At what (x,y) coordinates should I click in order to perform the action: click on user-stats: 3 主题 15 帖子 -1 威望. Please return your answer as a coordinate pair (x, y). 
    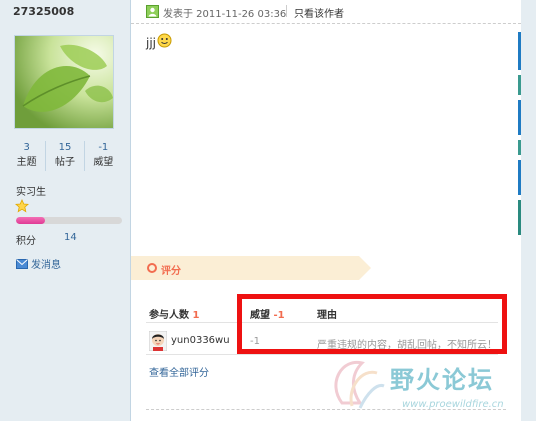
    Looking at the image, I should click on (65, 156).